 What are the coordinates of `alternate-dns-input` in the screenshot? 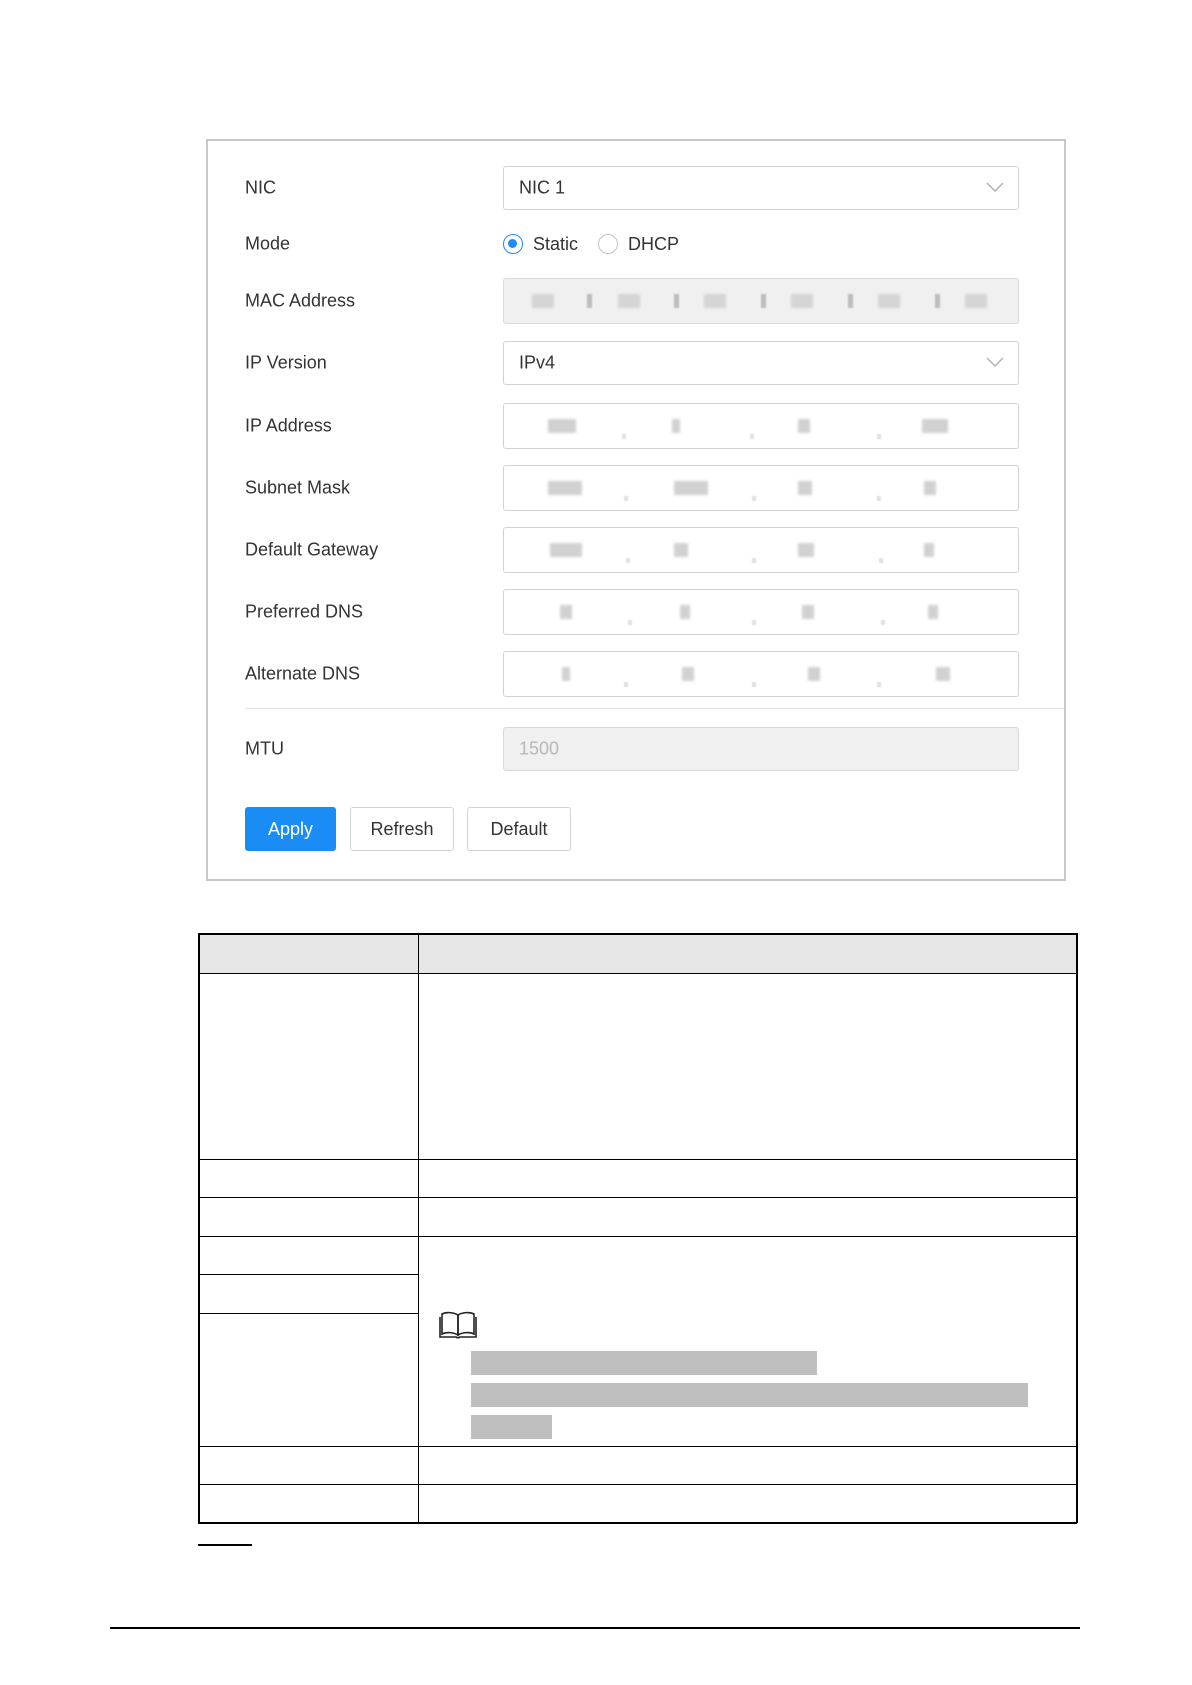 It's located at (761, 674).